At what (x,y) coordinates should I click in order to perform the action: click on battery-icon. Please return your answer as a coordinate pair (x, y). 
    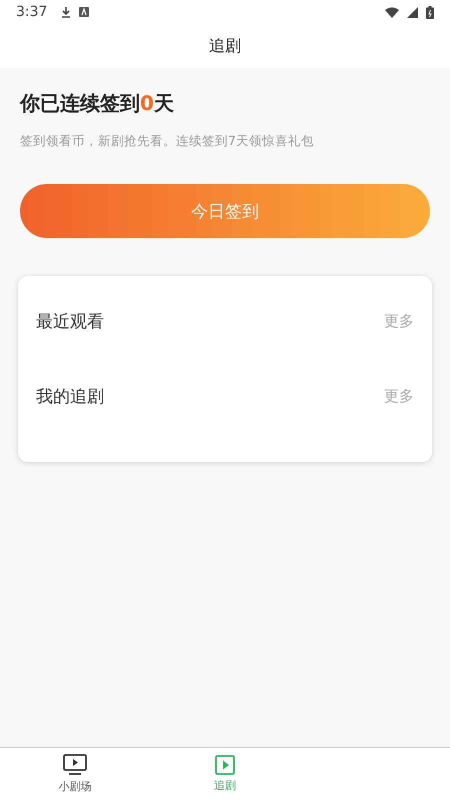
    Looking at the image, I should click on (430, 12).